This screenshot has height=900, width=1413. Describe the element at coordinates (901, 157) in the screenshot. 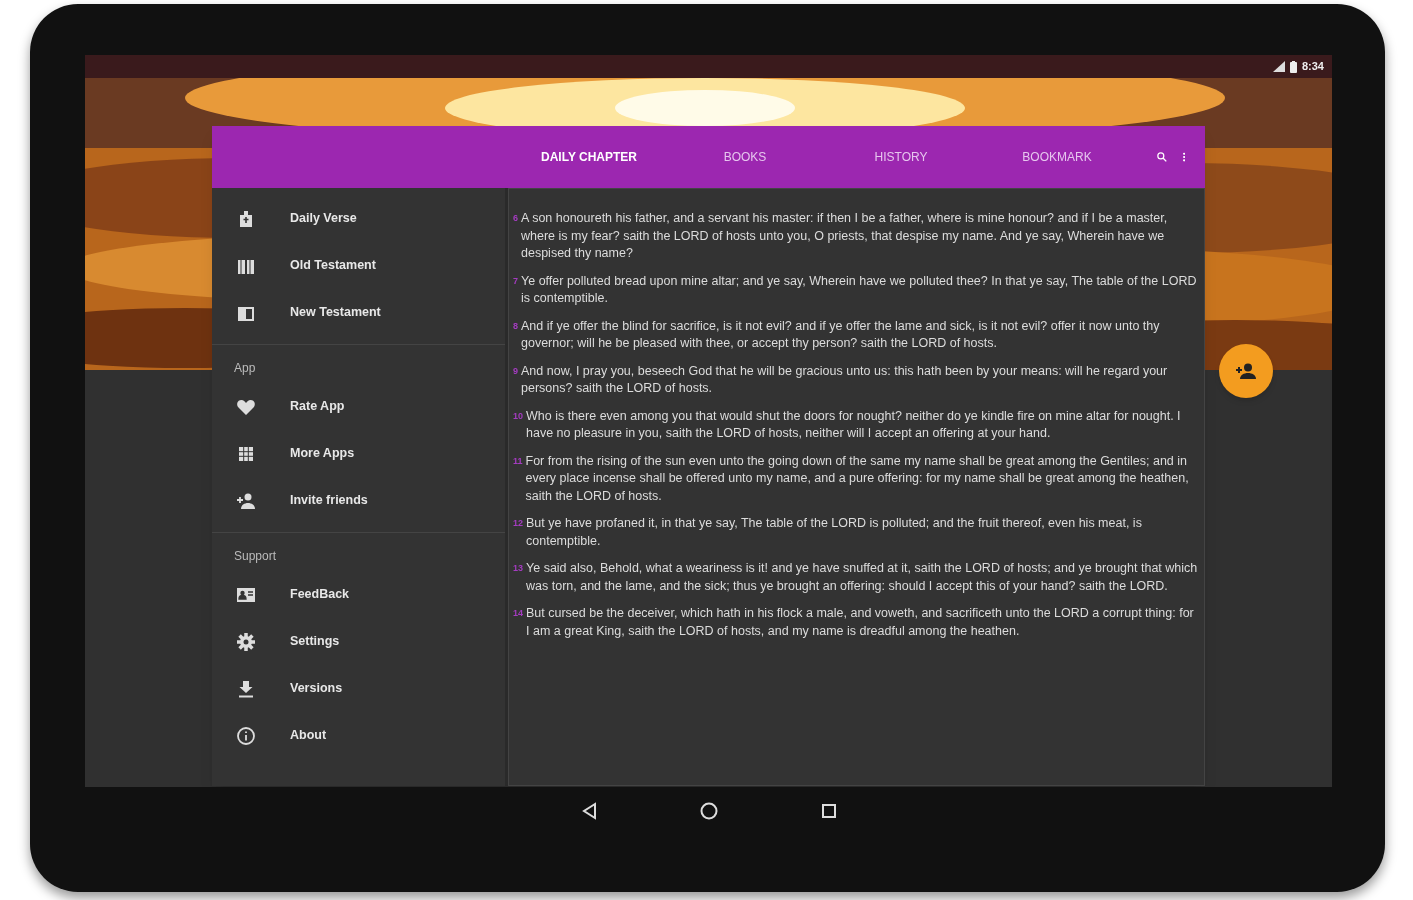

I see `tab: HISTORY` at that location.